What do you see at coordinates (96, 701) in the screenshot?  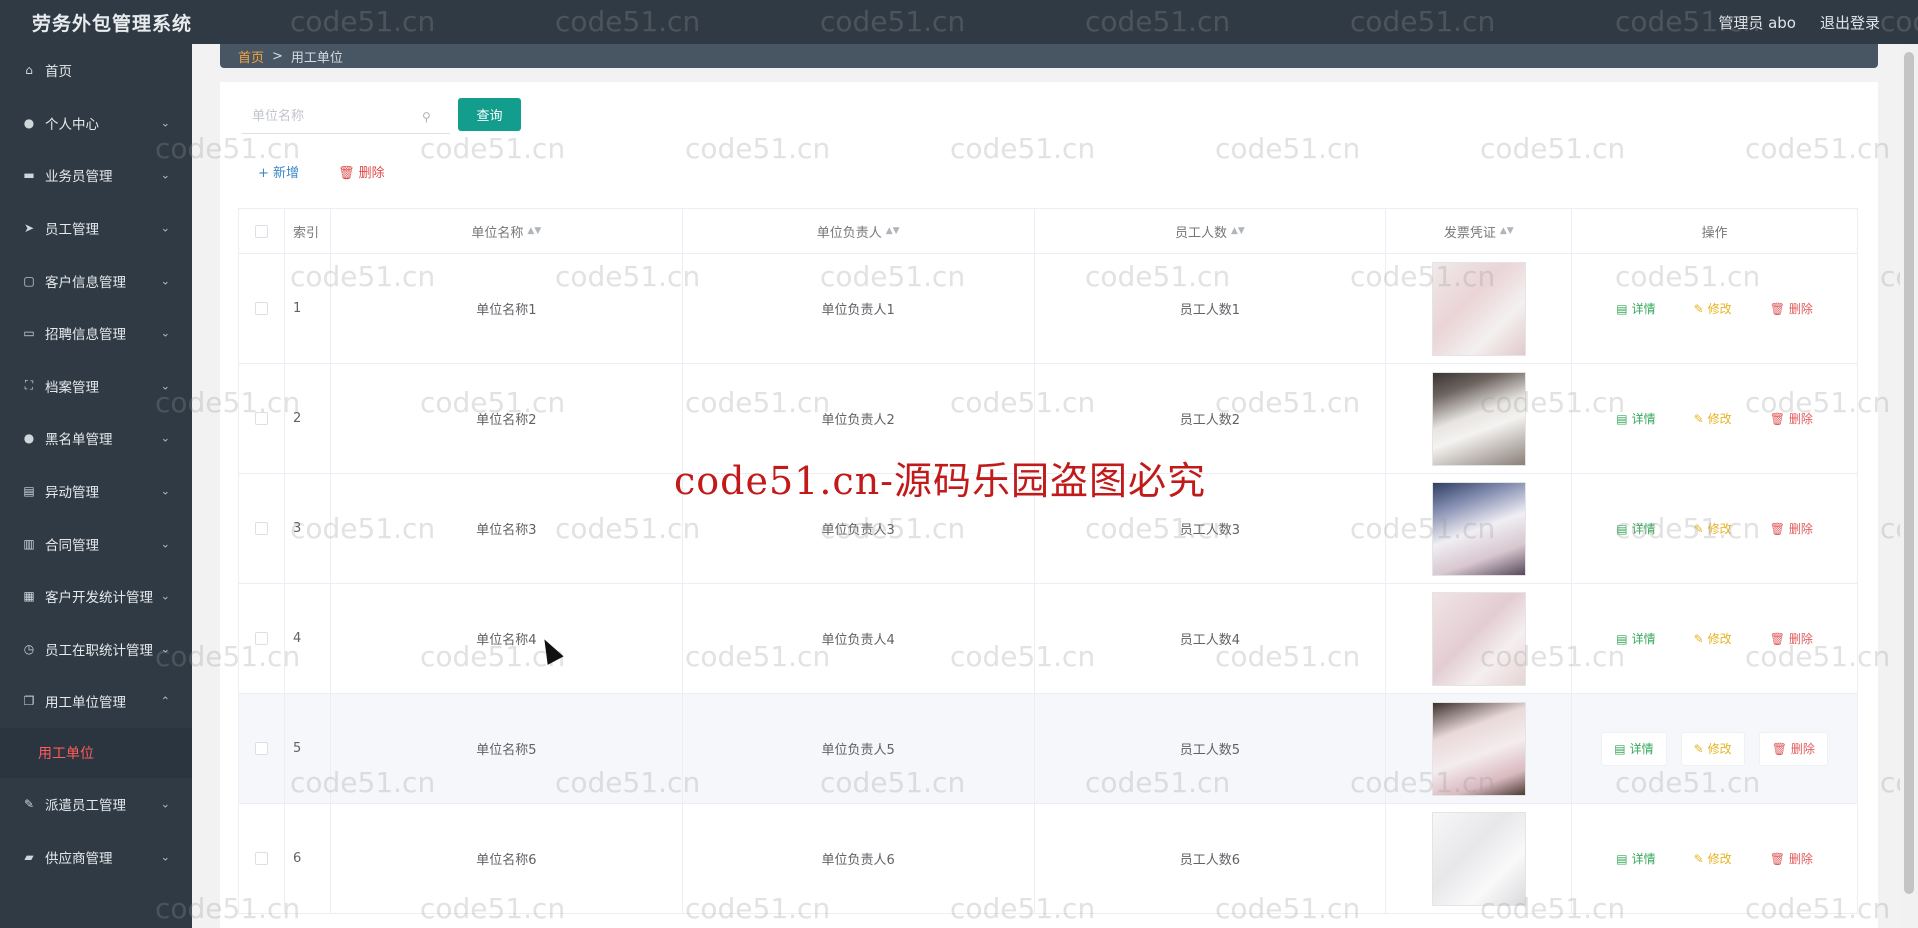 I see `sidebar-item: ❐ 用工单位管理 ⌃` at bounding box center [96, 701].